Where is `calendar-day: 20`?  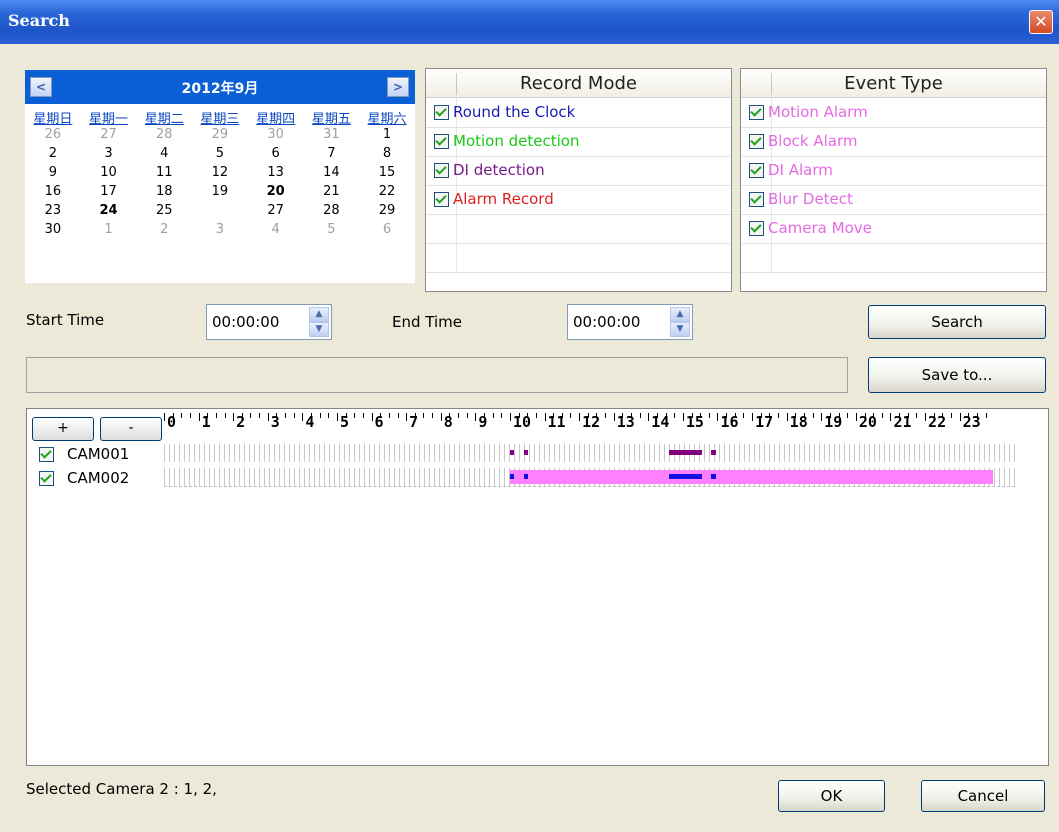 calendar-day: 20 is located at coordinates (276, 191).